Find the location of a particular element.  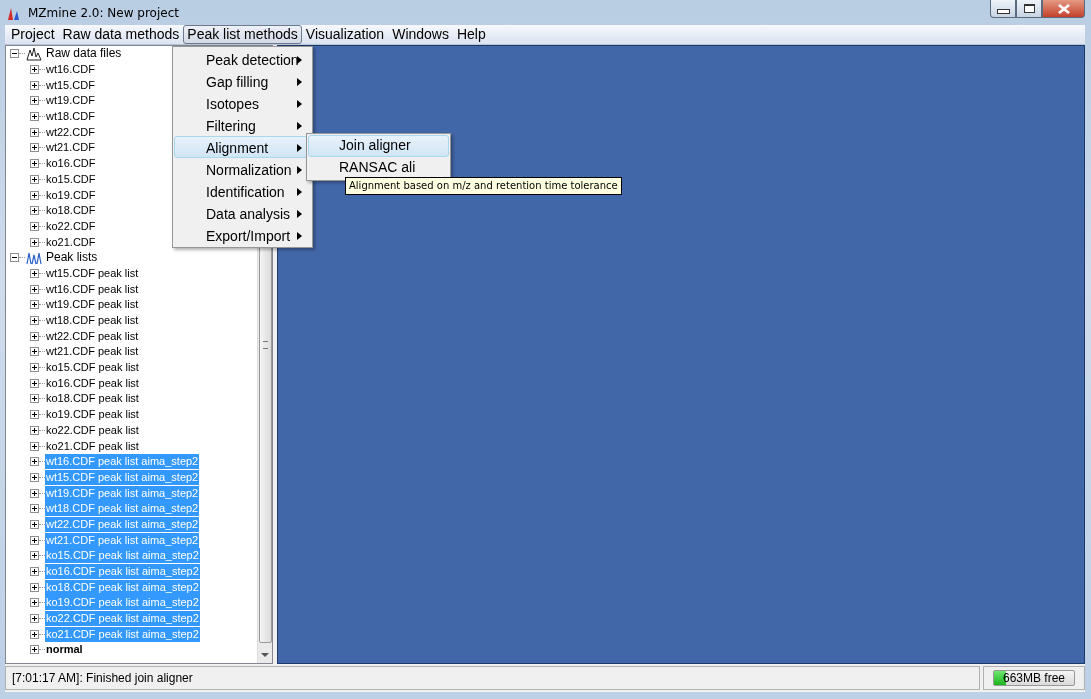

close-button is located at coordinates (1063, 9).